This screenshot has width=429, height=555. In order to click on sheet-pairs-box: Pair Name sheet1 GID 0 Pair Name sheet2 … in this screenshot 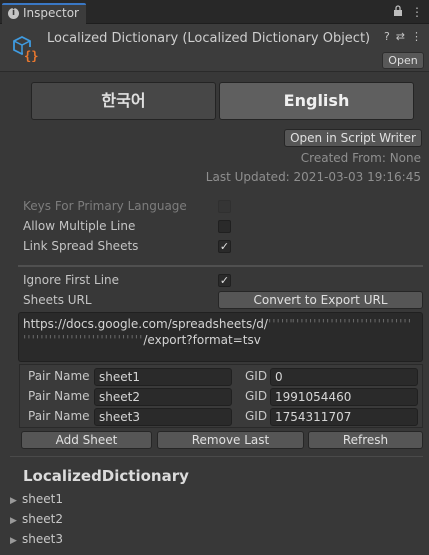, I will do `click(221, 396)`.